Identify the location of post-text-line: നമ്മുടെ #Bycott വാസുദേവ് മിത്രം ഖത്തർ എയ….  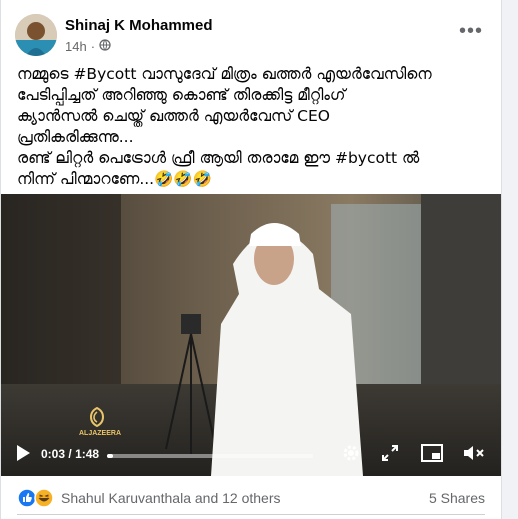
(224, 74).